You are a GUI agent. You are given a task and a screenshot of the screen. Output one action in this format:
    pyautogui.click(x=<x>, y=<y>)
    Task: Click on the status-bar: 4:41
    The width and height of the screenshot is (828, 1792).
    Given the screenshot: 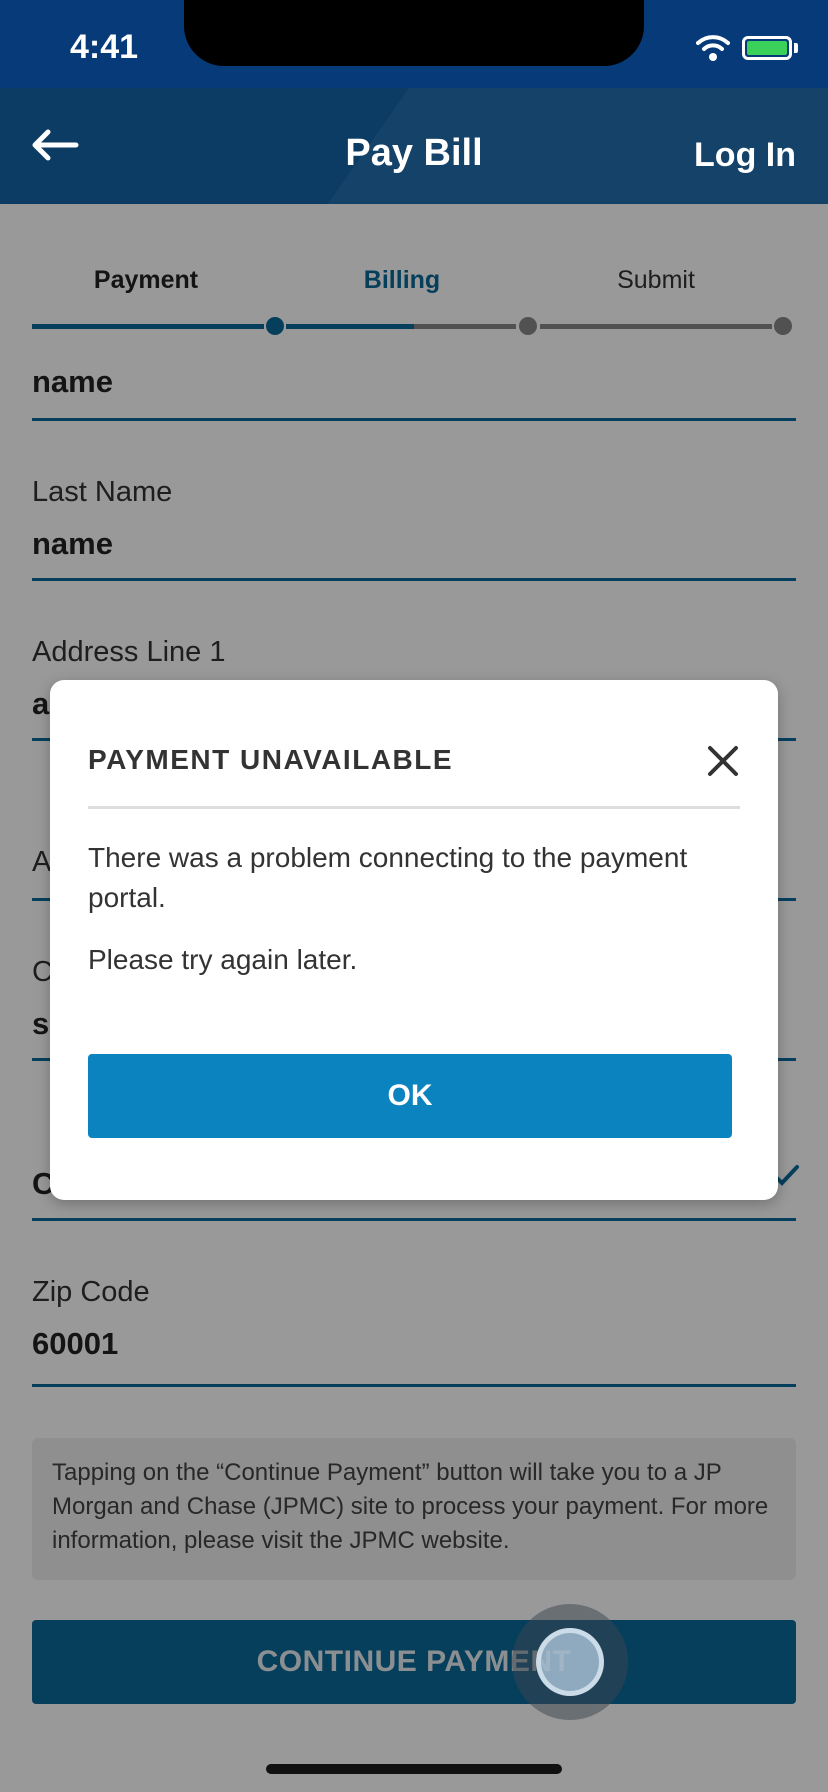 What is the action you would take?
    pyautogui.click(x=414, y=44)
    